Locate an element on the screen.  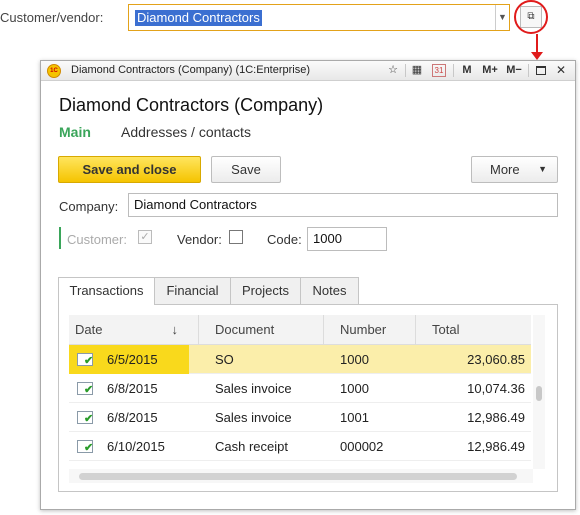
save-and-close-button: Save and close is located at coordinates (129, 169).